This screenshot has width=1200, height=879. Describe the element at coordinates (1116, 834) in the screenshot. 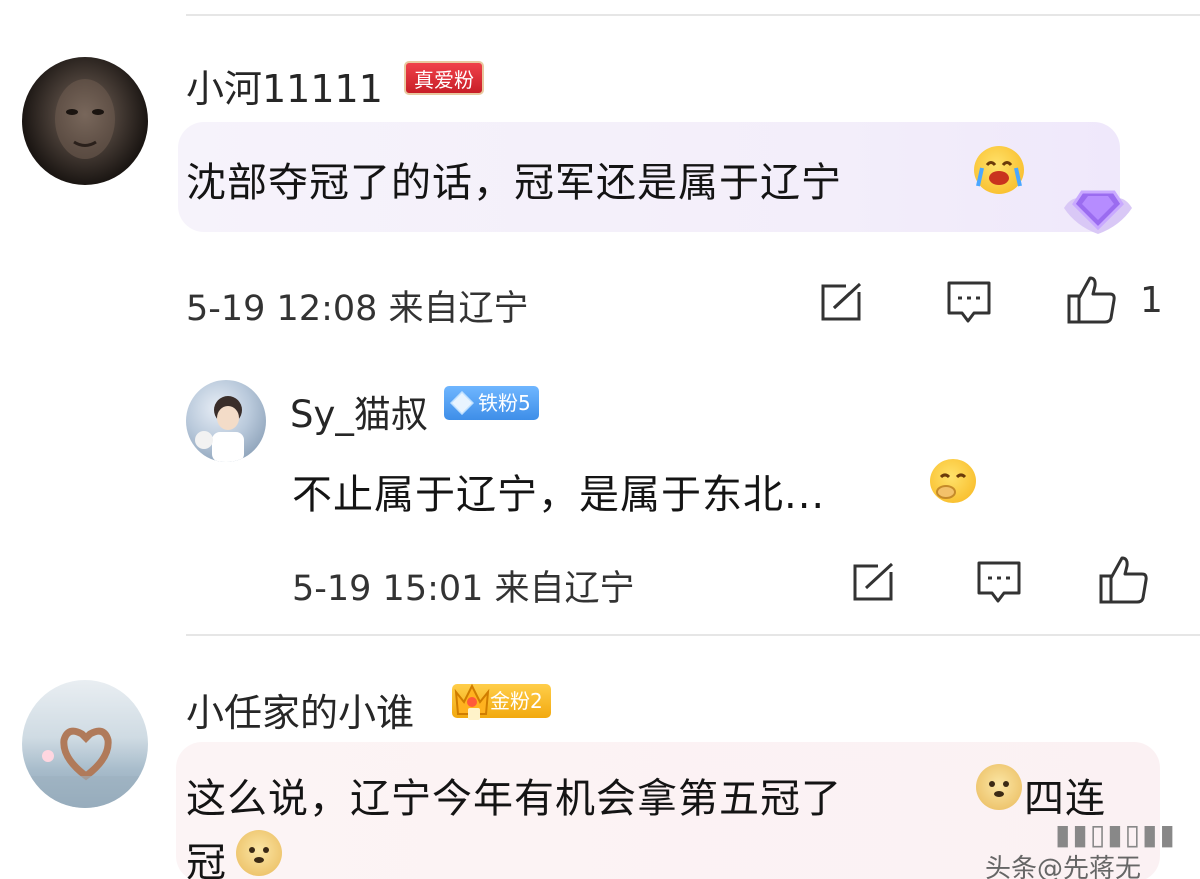

I see `watermark-bars-icon: ▮▮▯▮▯▮▮` at that location.